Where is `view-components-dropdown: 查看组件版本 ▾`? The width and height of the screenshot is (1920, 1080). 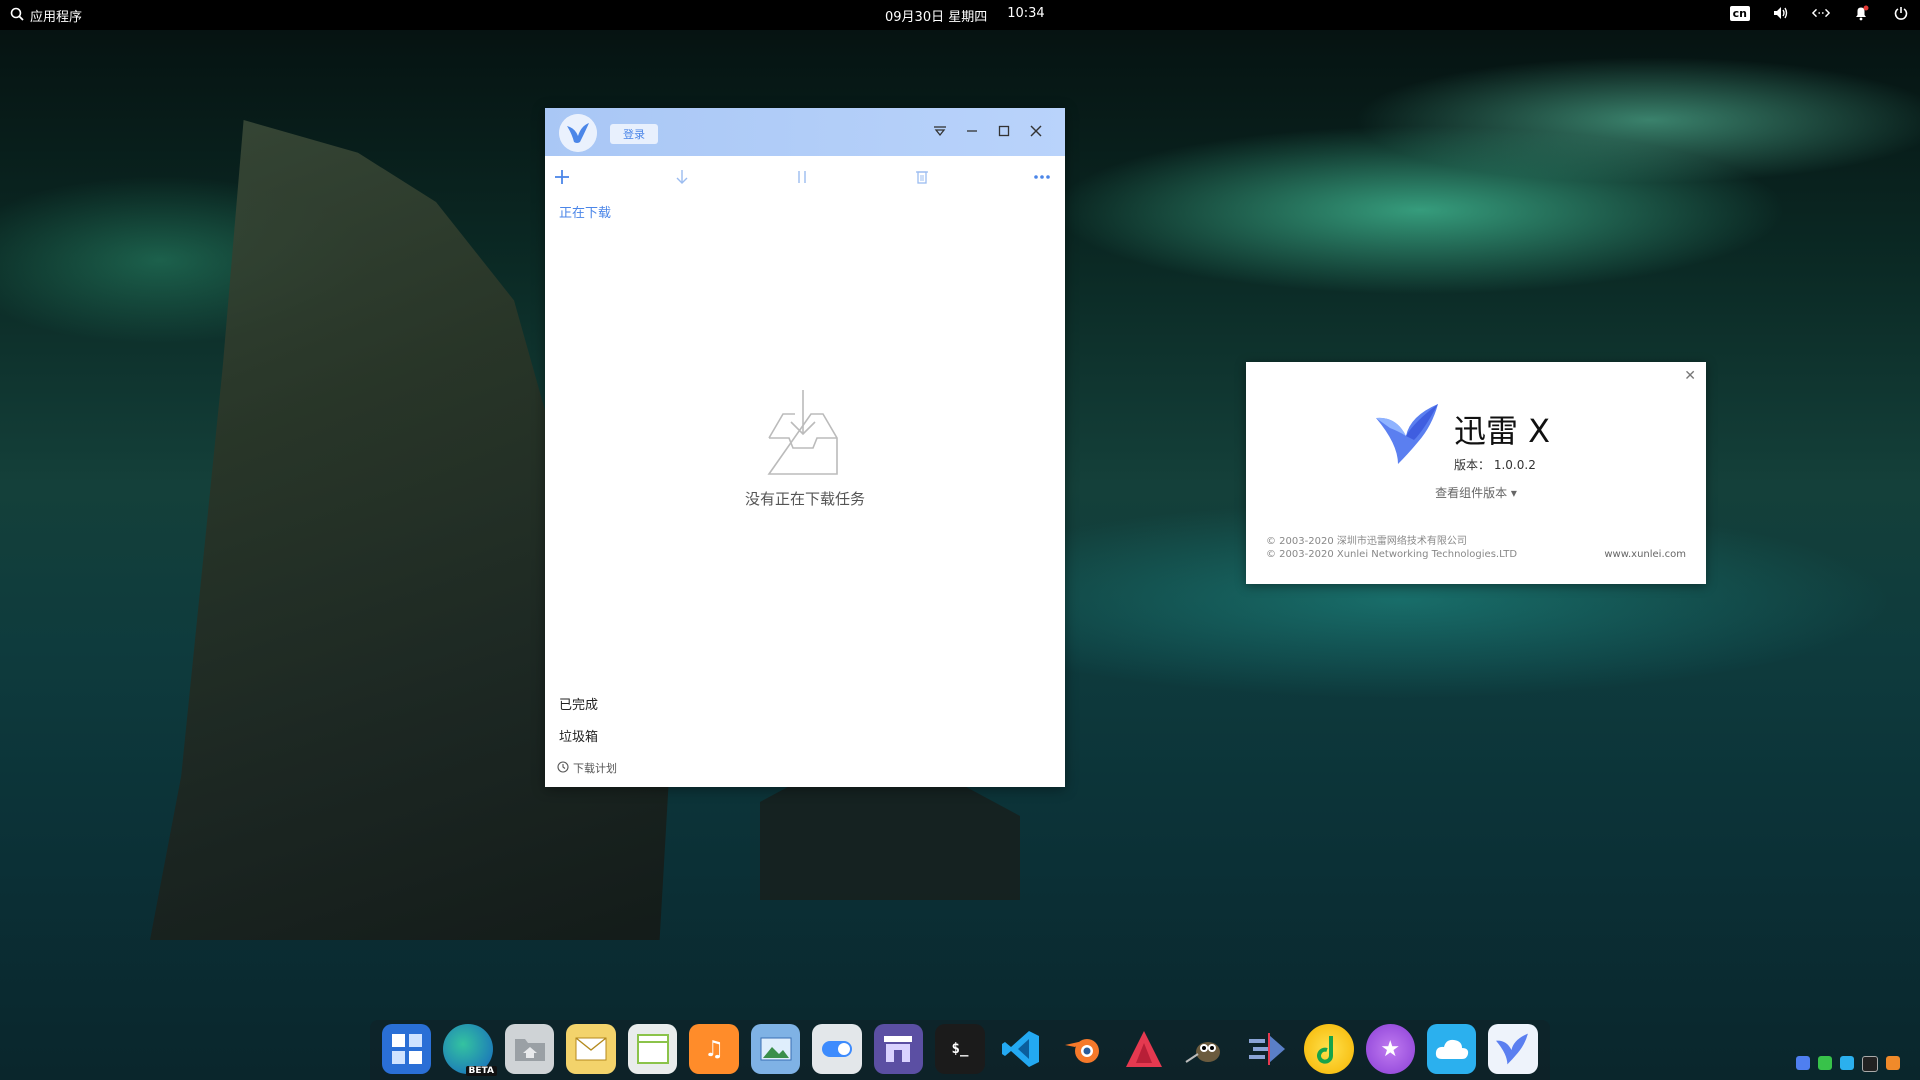 view-components-dropdown: 查看组件版本 ▾ is located at coordinates (1476, 492).